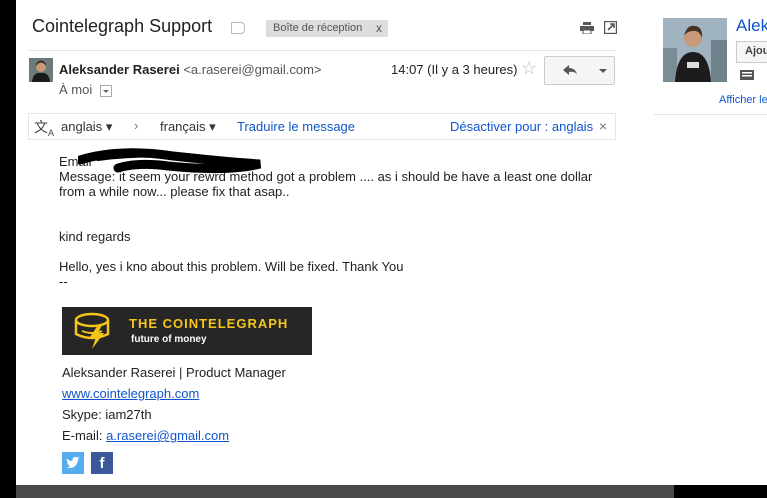 The height and width of the screenshot is (498, 767). Describe the element at coordinates (521, 126) in the screenshot. I see `disable-translation-link: Désactiver pour : anglais` at that location.